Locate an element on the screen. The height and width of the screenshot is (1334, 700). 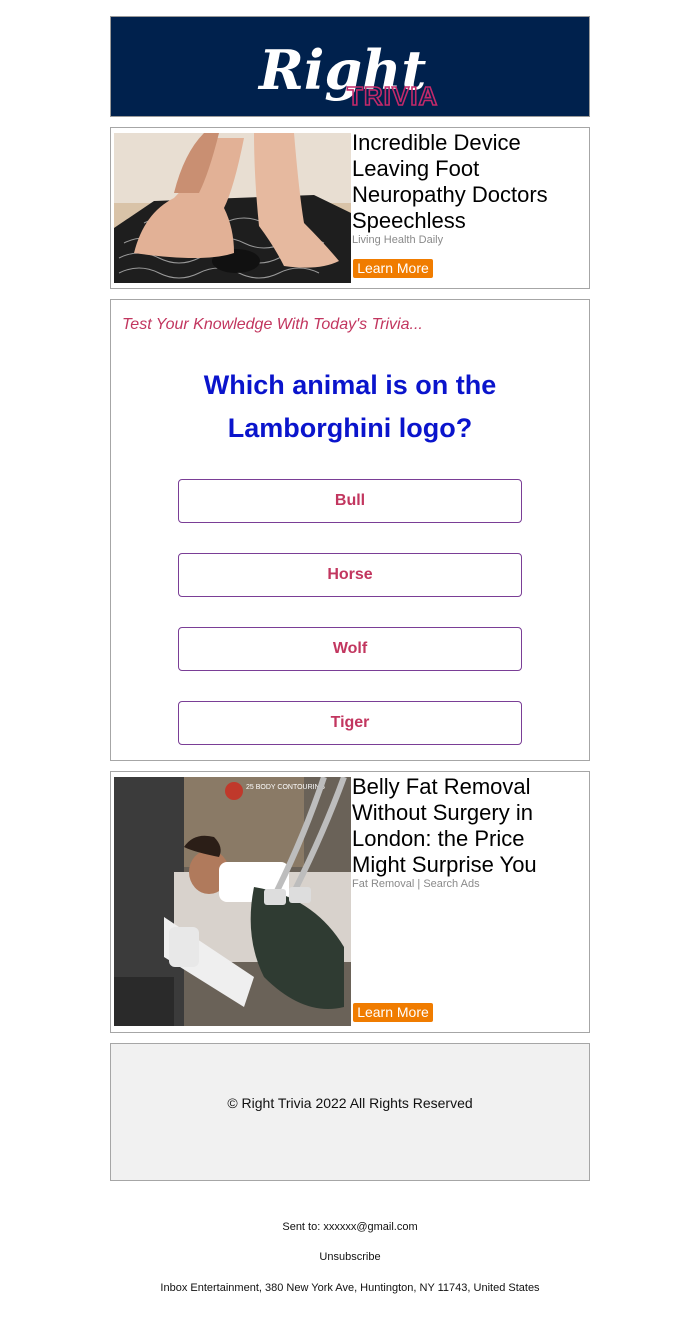
unsubscribe-link: Unsubscribe is located at coordinates (350, 1257).